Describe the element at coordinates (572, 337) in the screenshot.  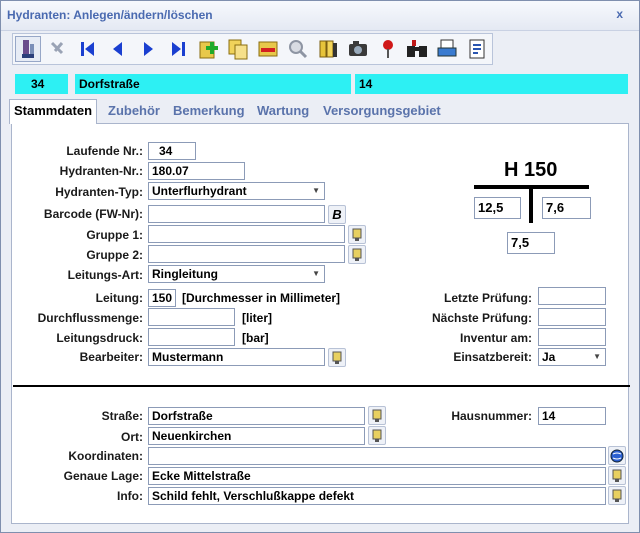
I see `inventur-field` at that location.